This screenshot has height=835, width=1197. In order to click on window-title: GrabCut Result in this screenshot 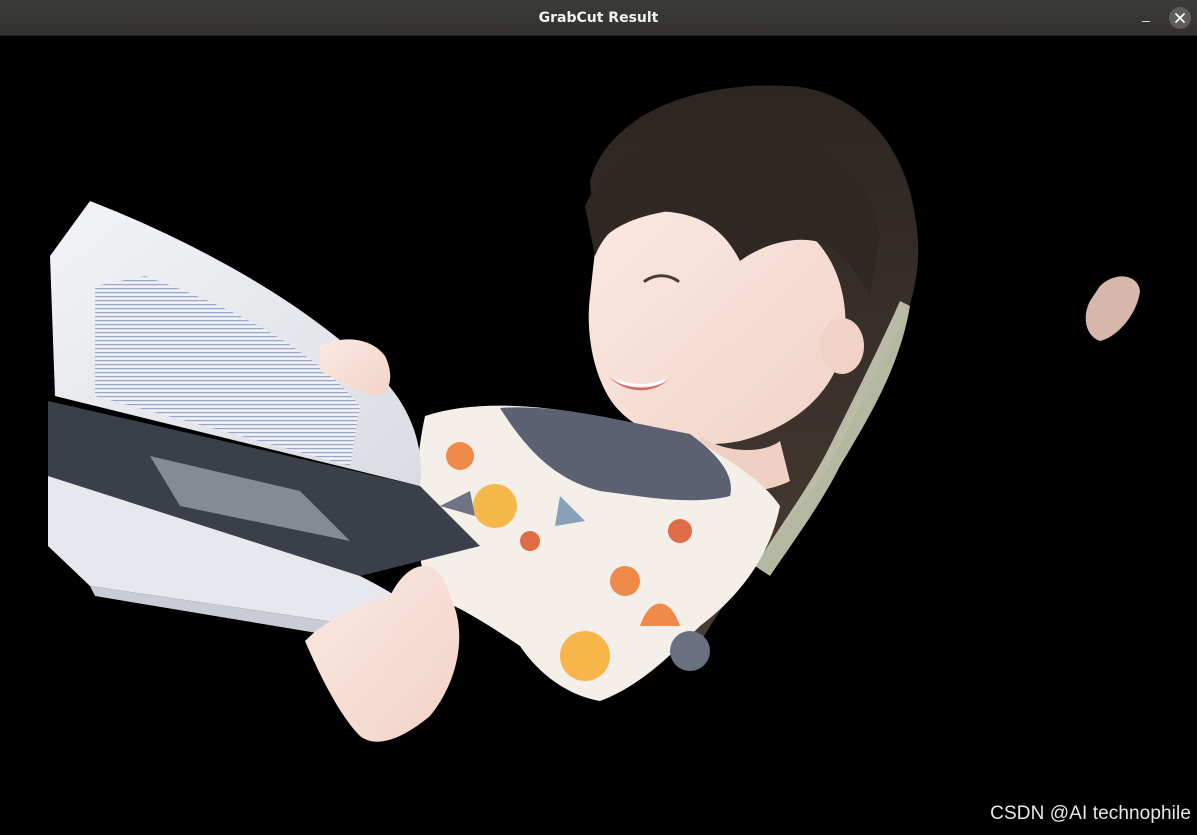, I will do `click(598, 18)`.